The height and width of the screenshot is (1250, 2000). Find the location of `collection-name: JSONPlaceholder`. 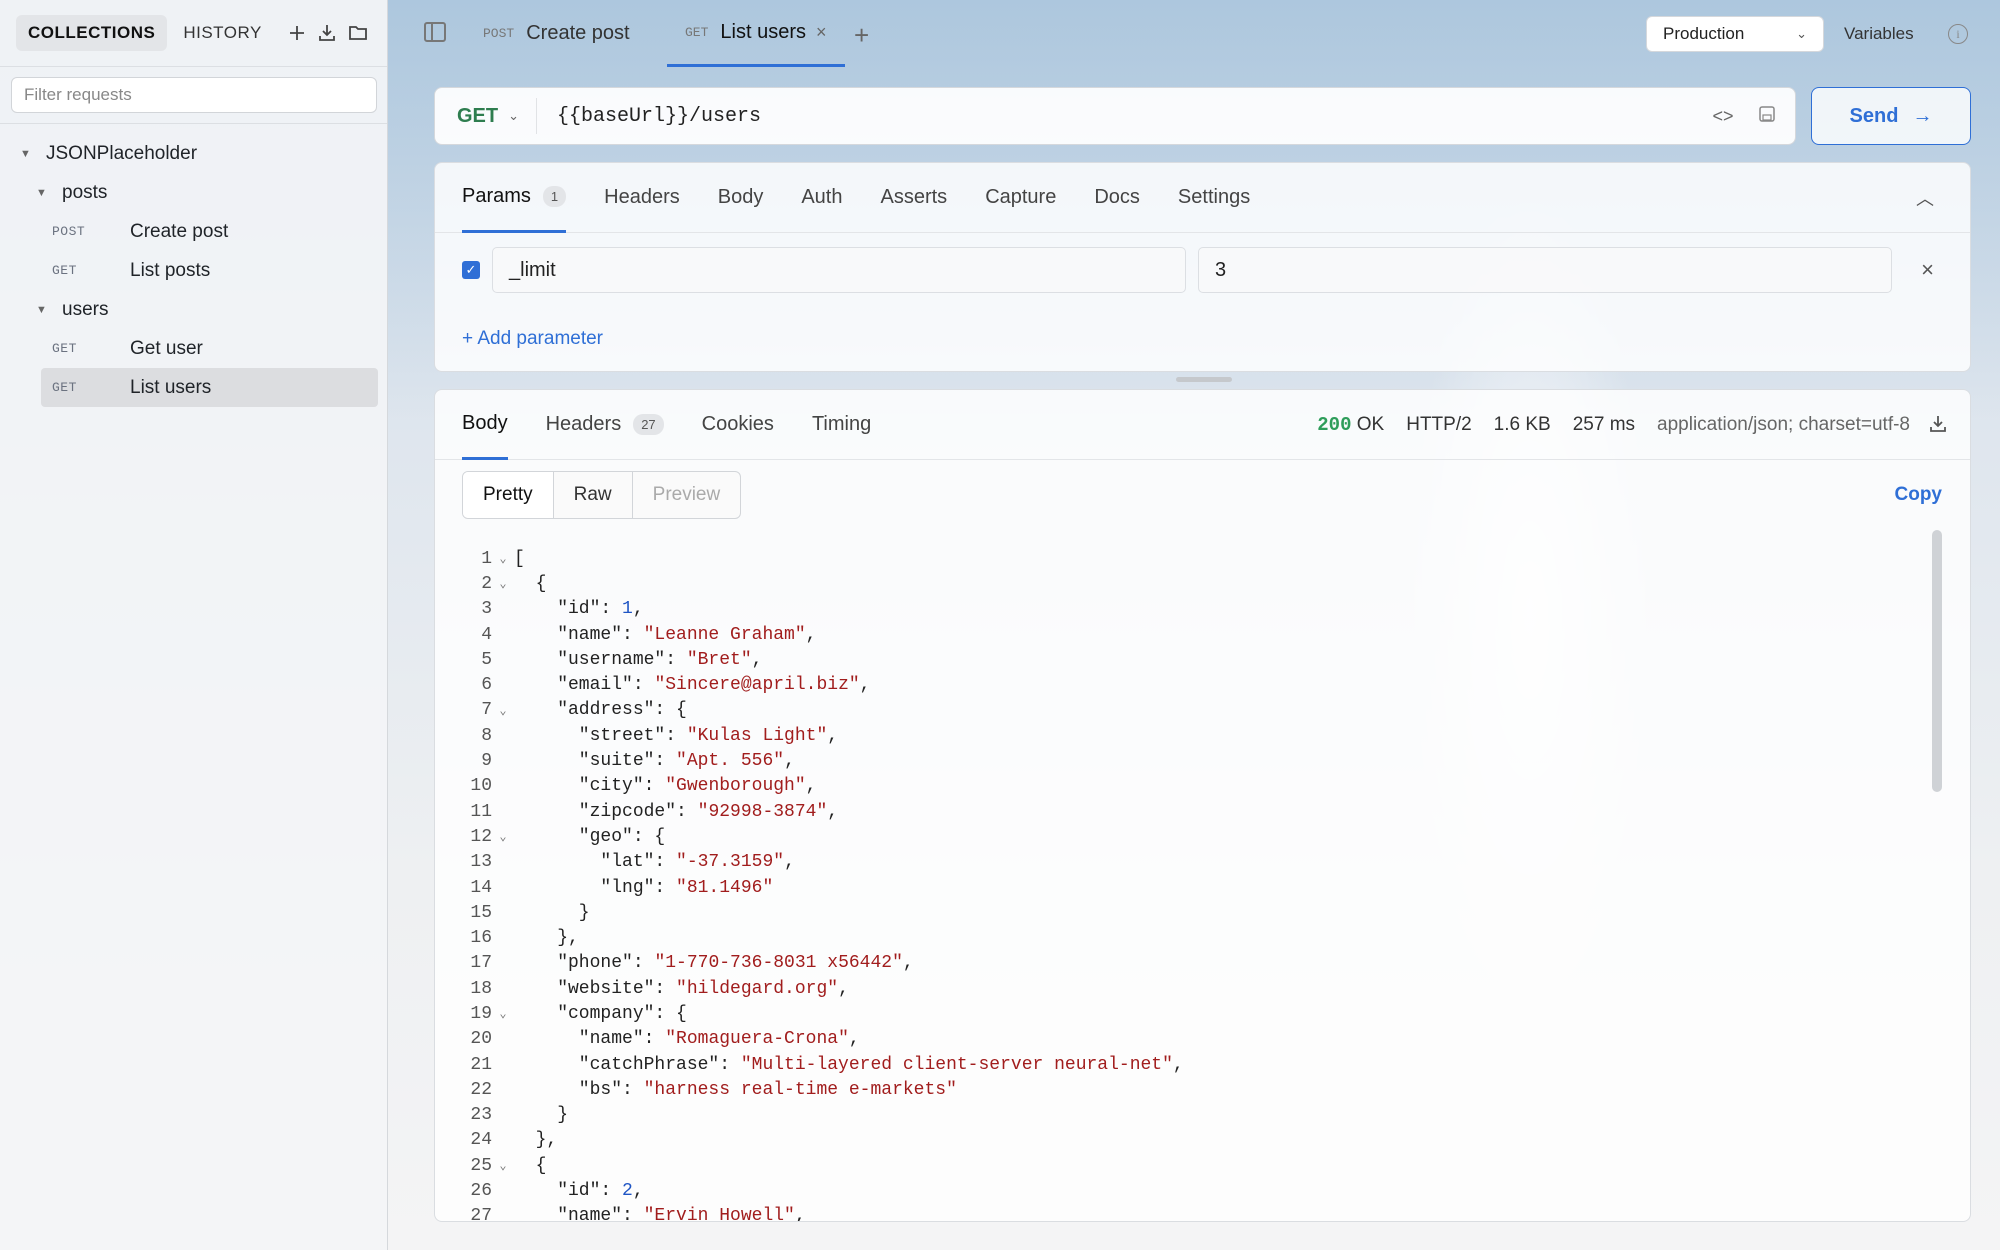

collection-name: JSONPlaceholder is located at coordinates (122, 153).